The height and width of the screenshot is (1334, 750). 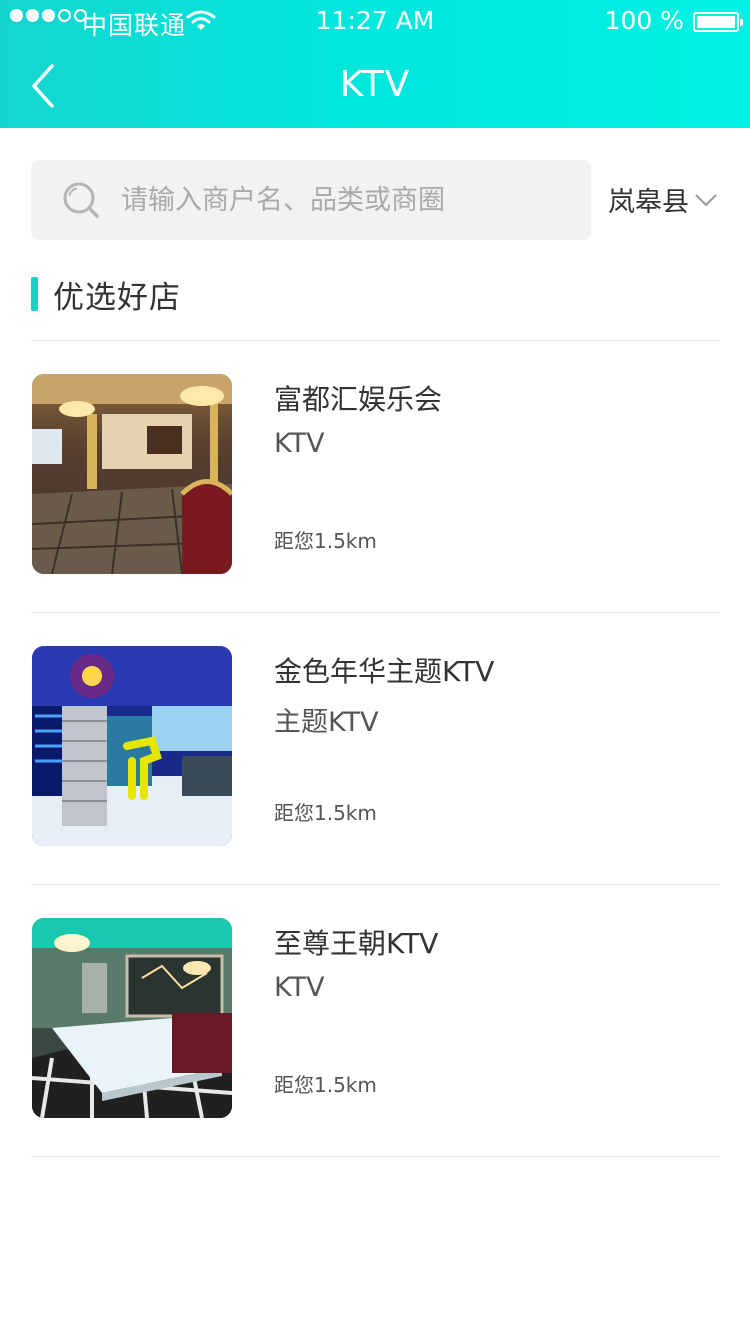 What do you see at coordinates (117, 297) in the screenshot?
I see `section-title: 优选好店` at bounding box center [117, 297].